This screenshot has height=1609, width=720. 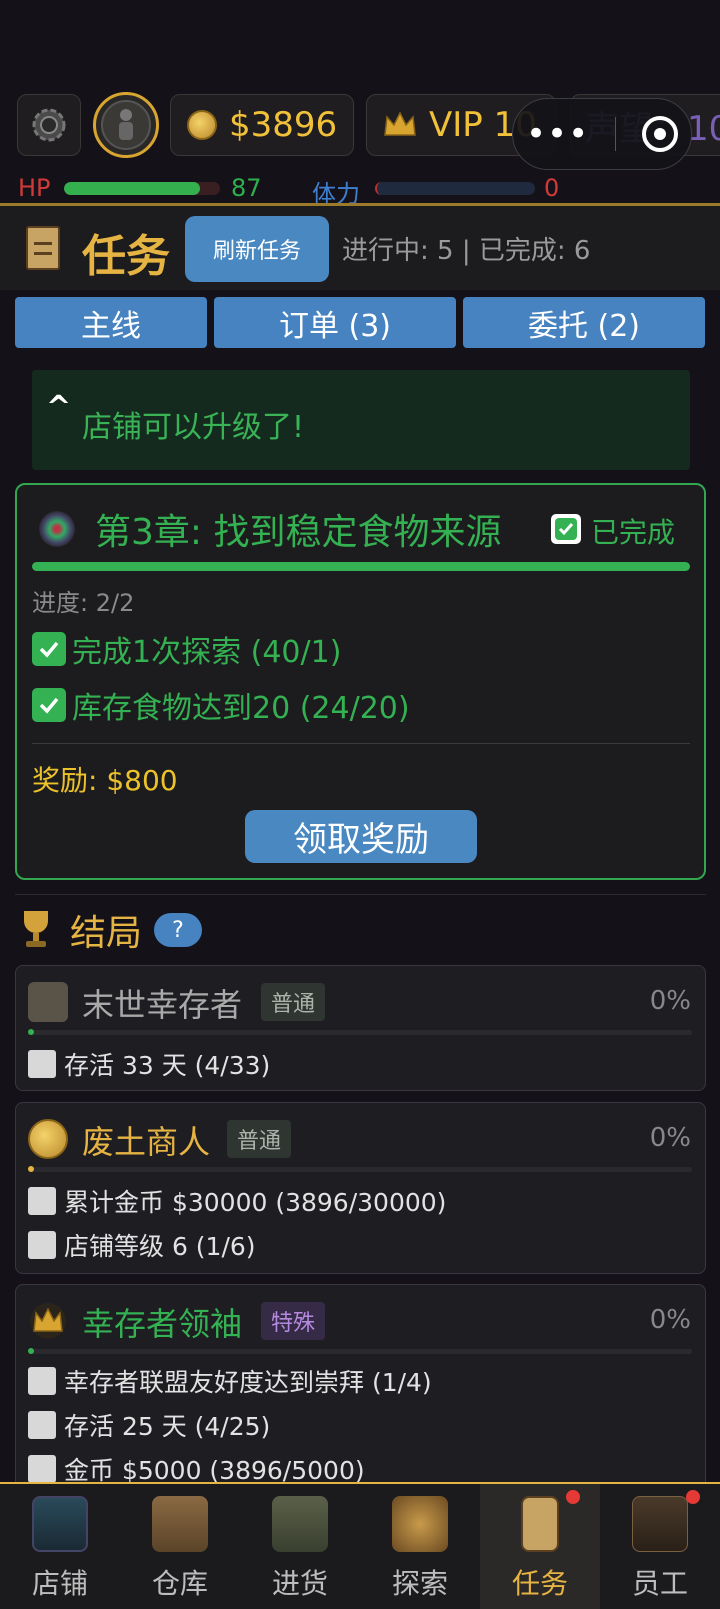 I want to click on endings-title: 结局, so click(x=106, y=933).